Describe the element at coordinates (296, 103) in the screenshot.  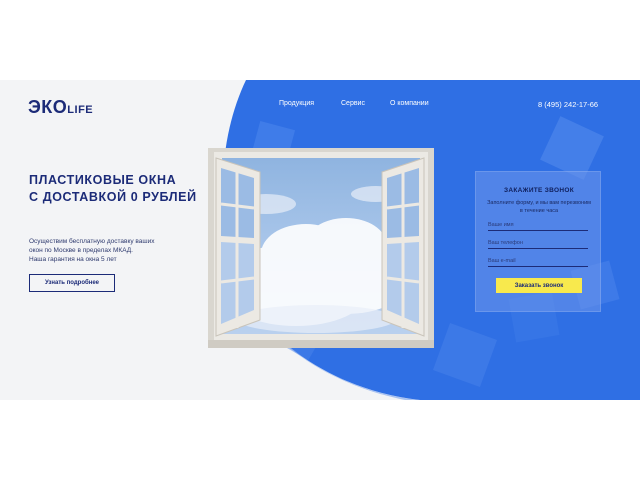
I see `nav-item-products: Продукция` at that location.